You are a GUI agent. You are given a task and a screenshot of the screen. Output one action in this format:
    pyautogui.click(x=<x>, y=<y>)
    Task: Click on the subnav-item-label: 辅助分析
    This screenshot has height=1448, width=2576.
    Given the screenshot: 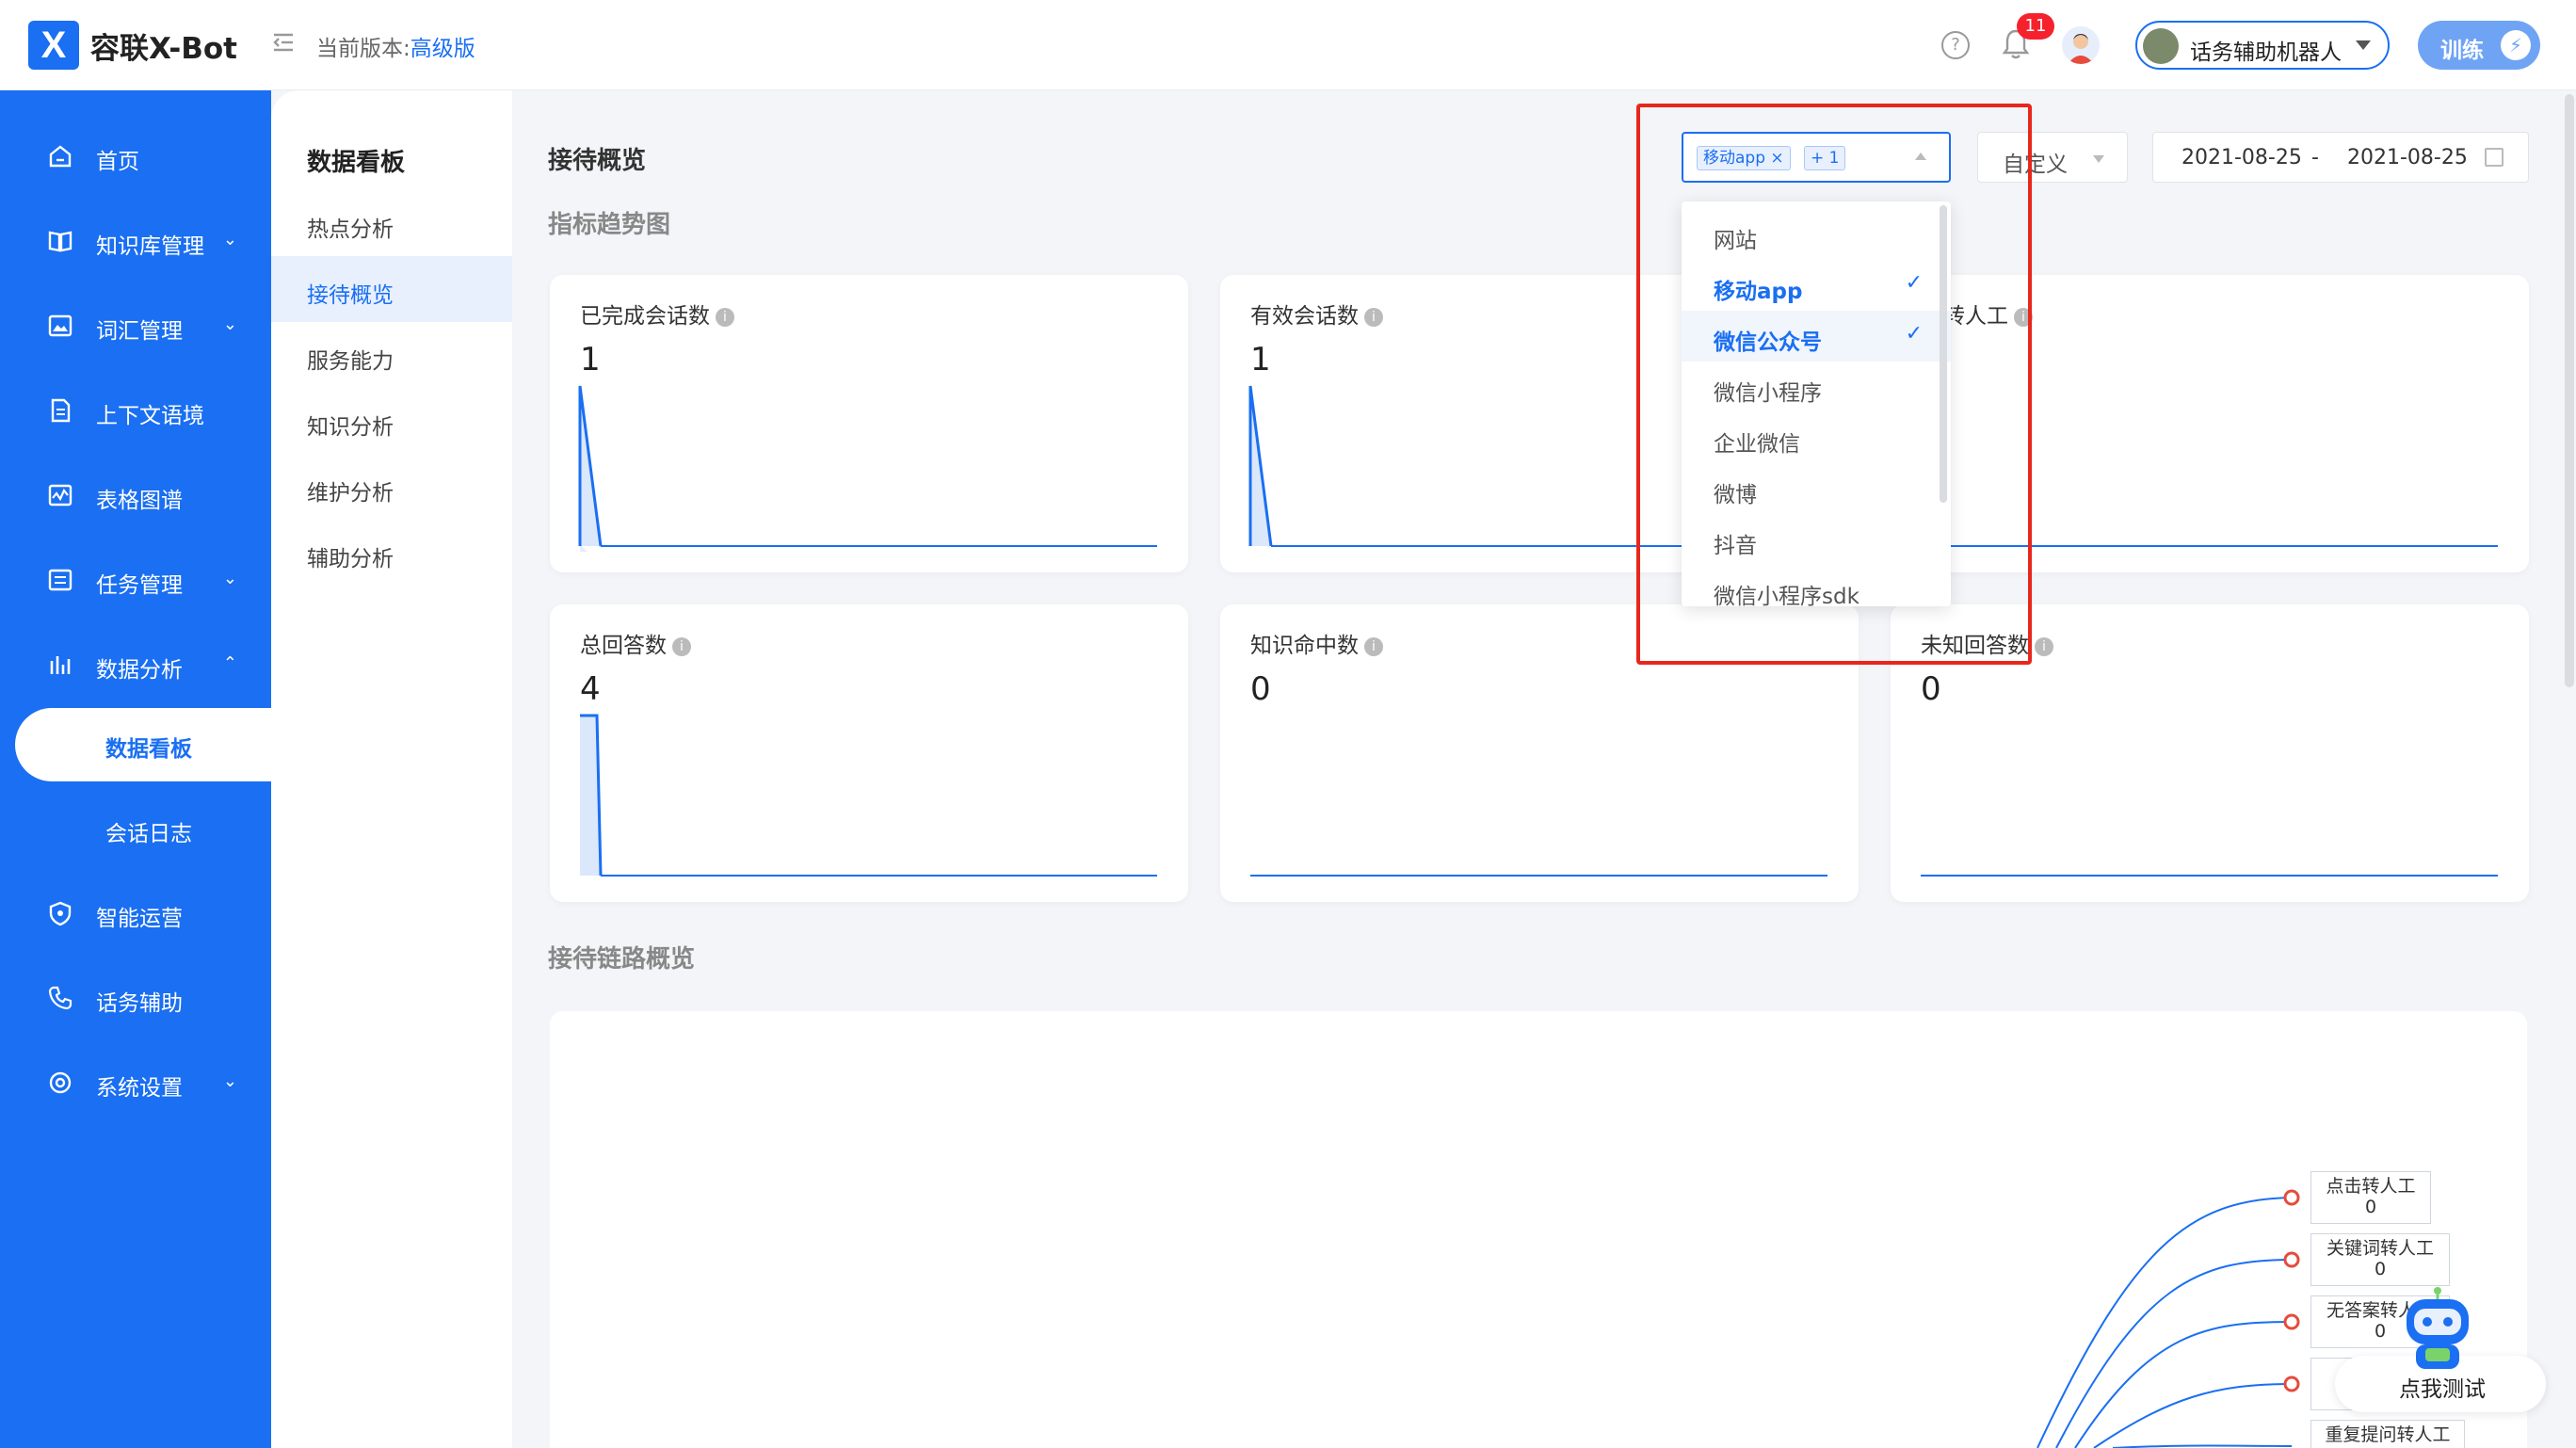 What is the action you would take?
    pyautogui.click(x=350, y=559)
    